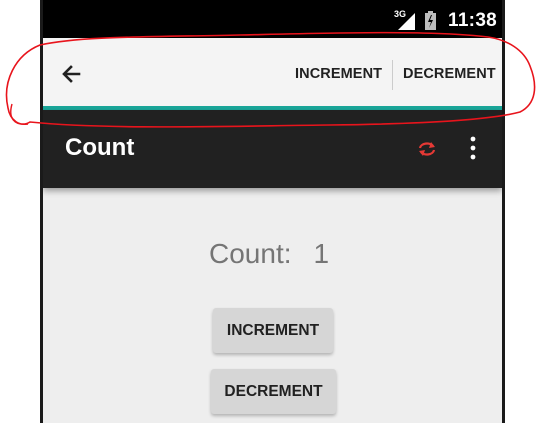 This screenshot has width=544, height=423. I want to click on more-vert-icon, so click(473, 148).